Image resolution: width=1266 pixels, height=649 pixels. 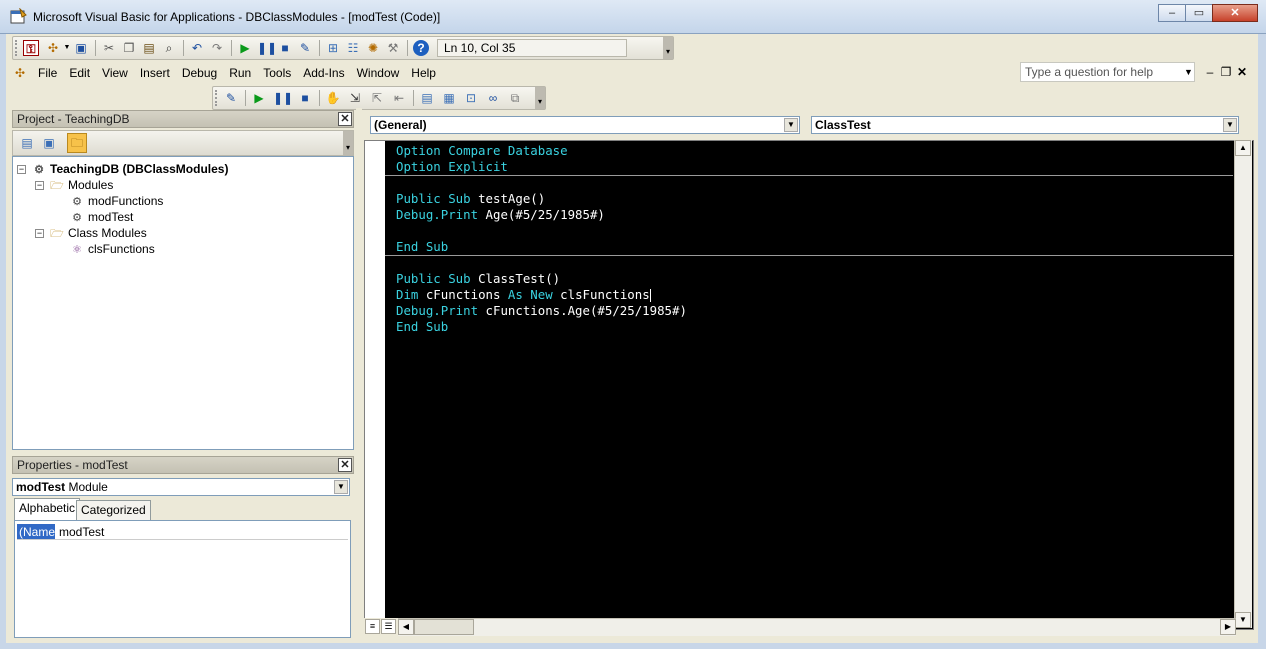 What do you see at coordinates (377, 98) in the screenshot?
I see `step-over-icon: ⇱` at bounding box center [377, 98].